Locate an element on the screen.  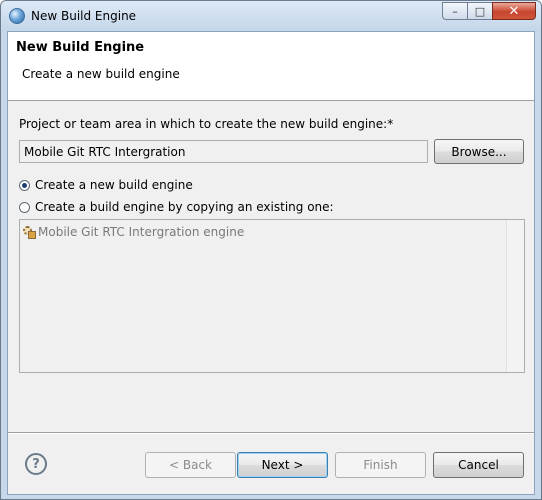
radio-create-new: Create a new build engine is located at coordinates (106, 185).